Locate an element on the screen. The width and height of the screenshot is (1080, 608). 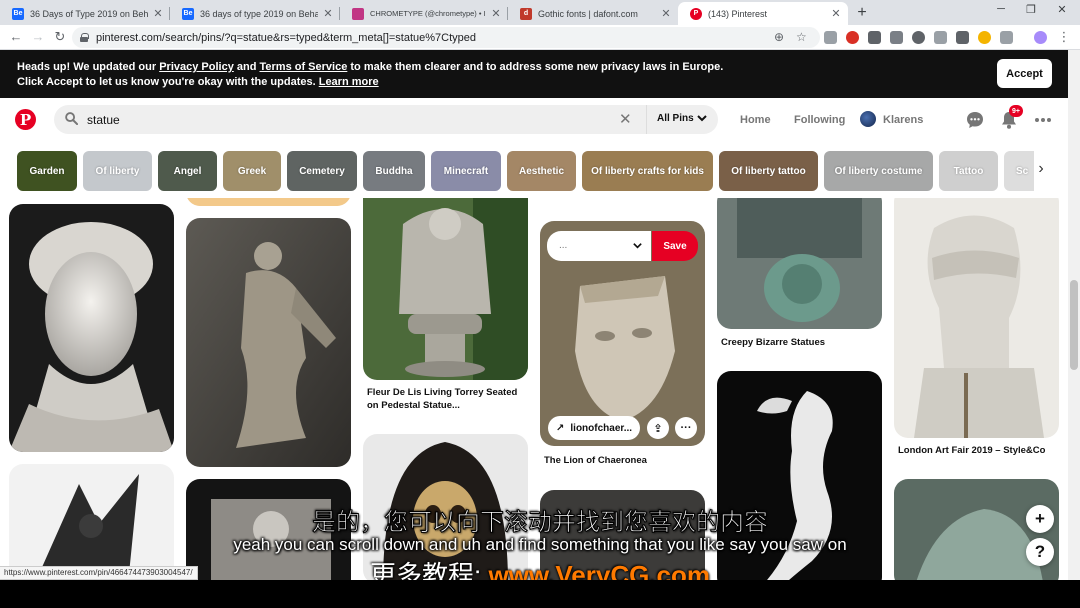
cast-extension-icon is located at coordinates (1006, 37).